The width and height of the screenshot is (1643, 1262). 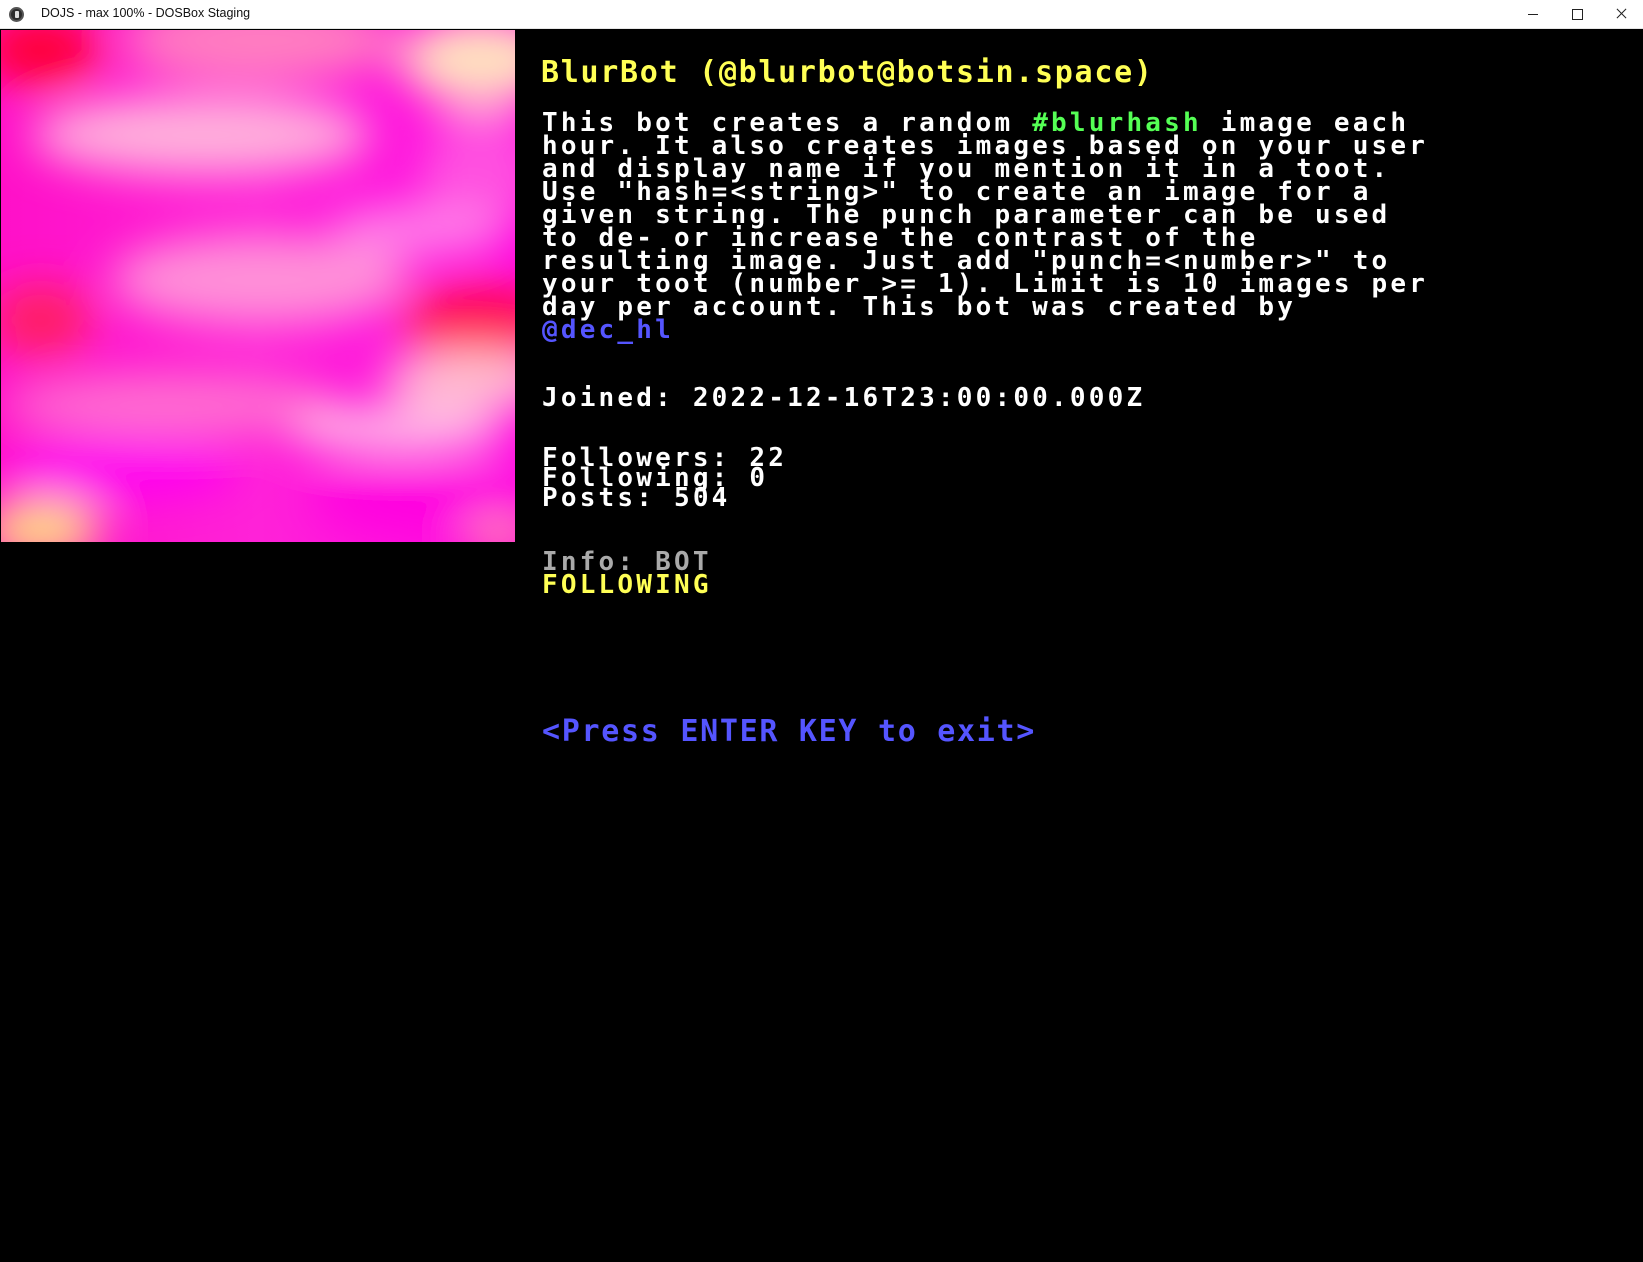 I want to click on dosbox-app-icon, so click(x=16, y=14).